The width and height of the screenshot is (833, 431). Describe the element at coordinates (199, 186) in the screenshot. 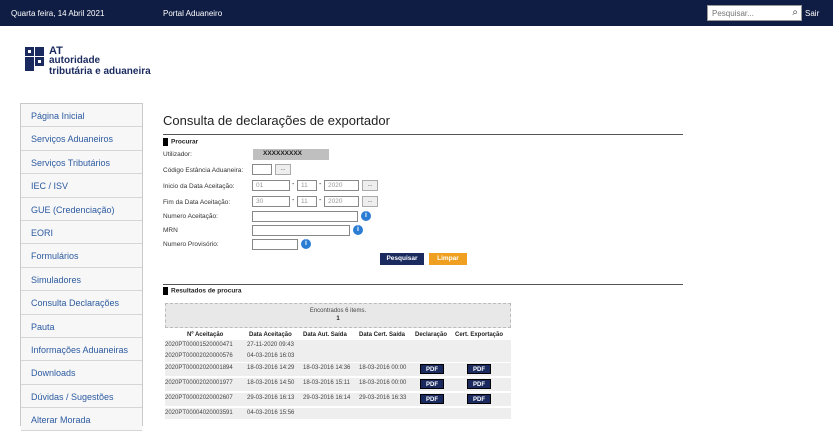

I see `start-date-label: Inicio da Data Aceitação:` at that location.